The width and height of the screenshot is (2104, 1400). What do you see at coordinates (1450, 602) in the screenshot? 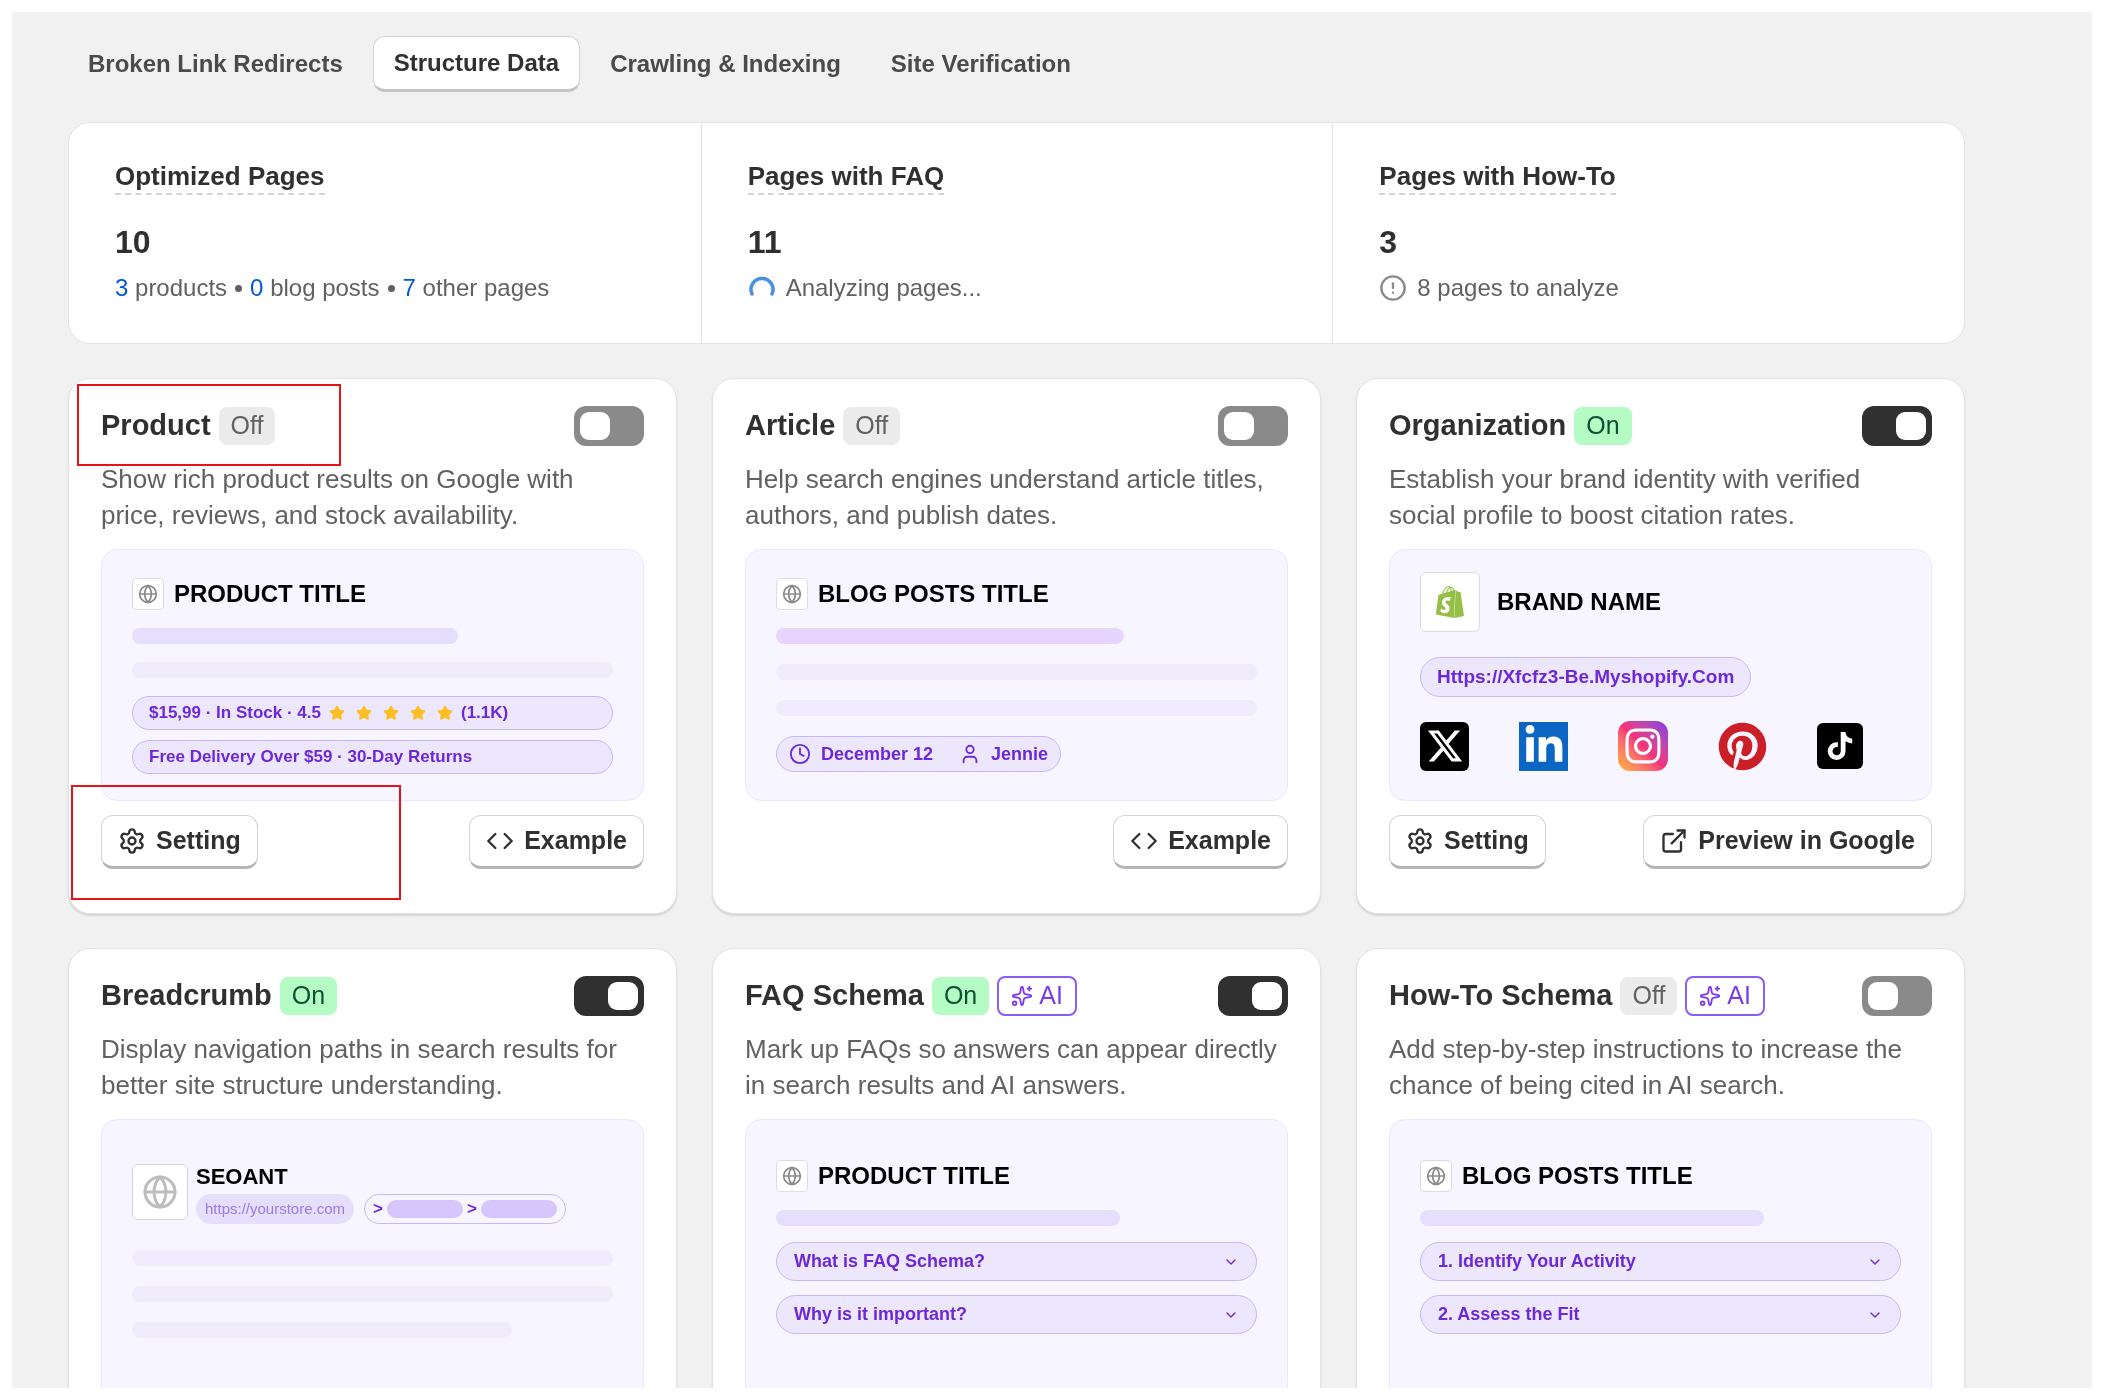
I see `shopping-bag-logo-icon` at bounding box center [1450, 602].